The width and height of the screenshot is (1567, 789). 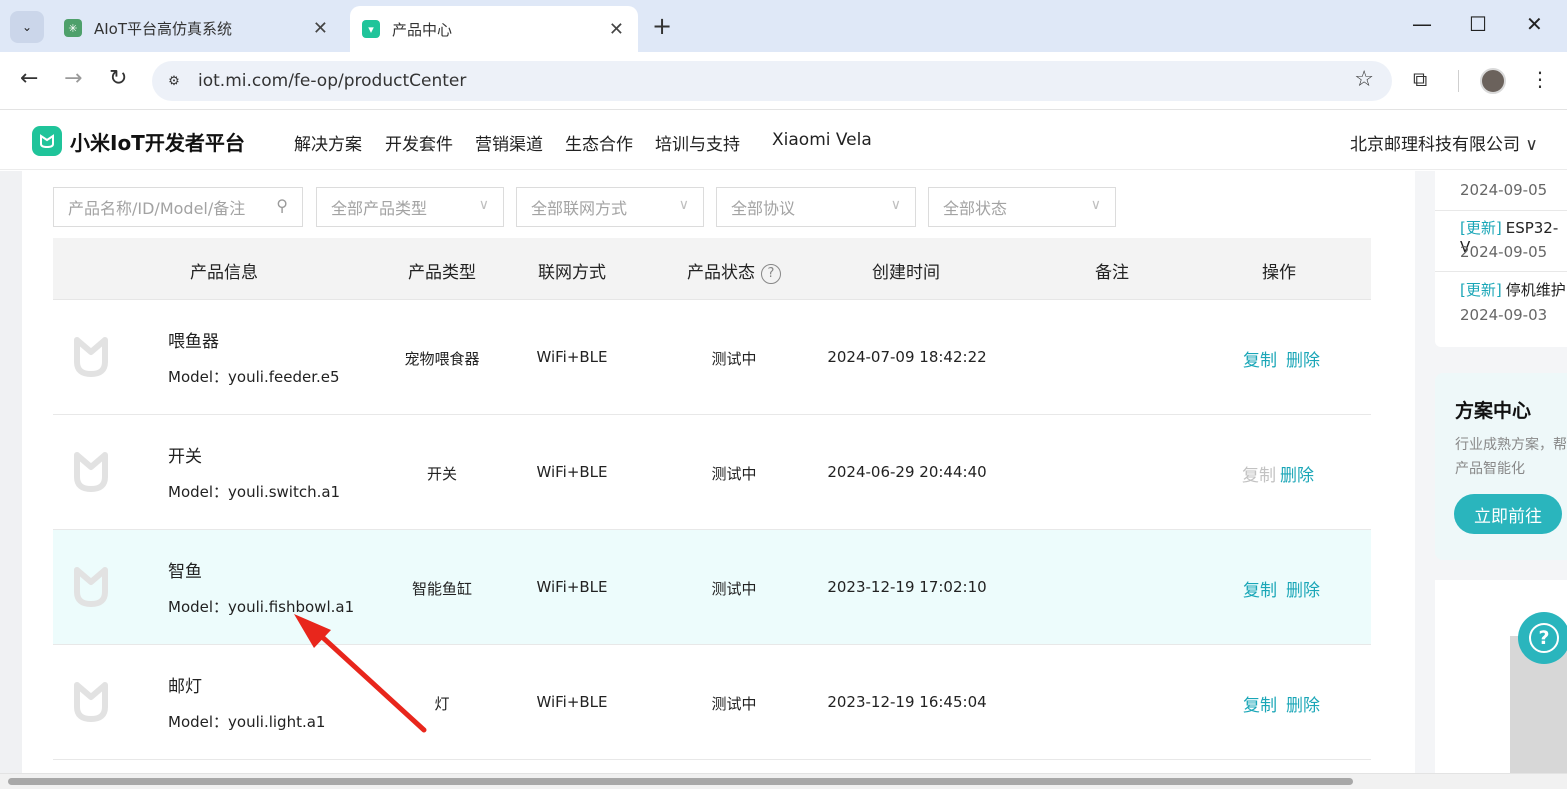 What do you see at coordinates (1420, 79) in the screenshot?
I see `extensions-puzzle-icon: ⧉` at bounding box center [1420, 79].